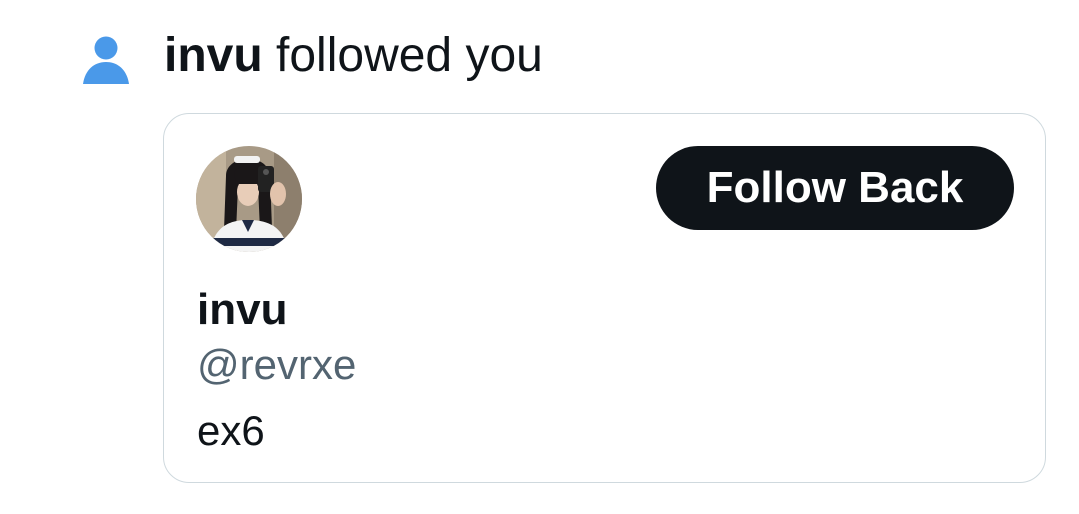 This screenshot has width=1079, height=514. I want to click on person-icon, so click(106, 60).